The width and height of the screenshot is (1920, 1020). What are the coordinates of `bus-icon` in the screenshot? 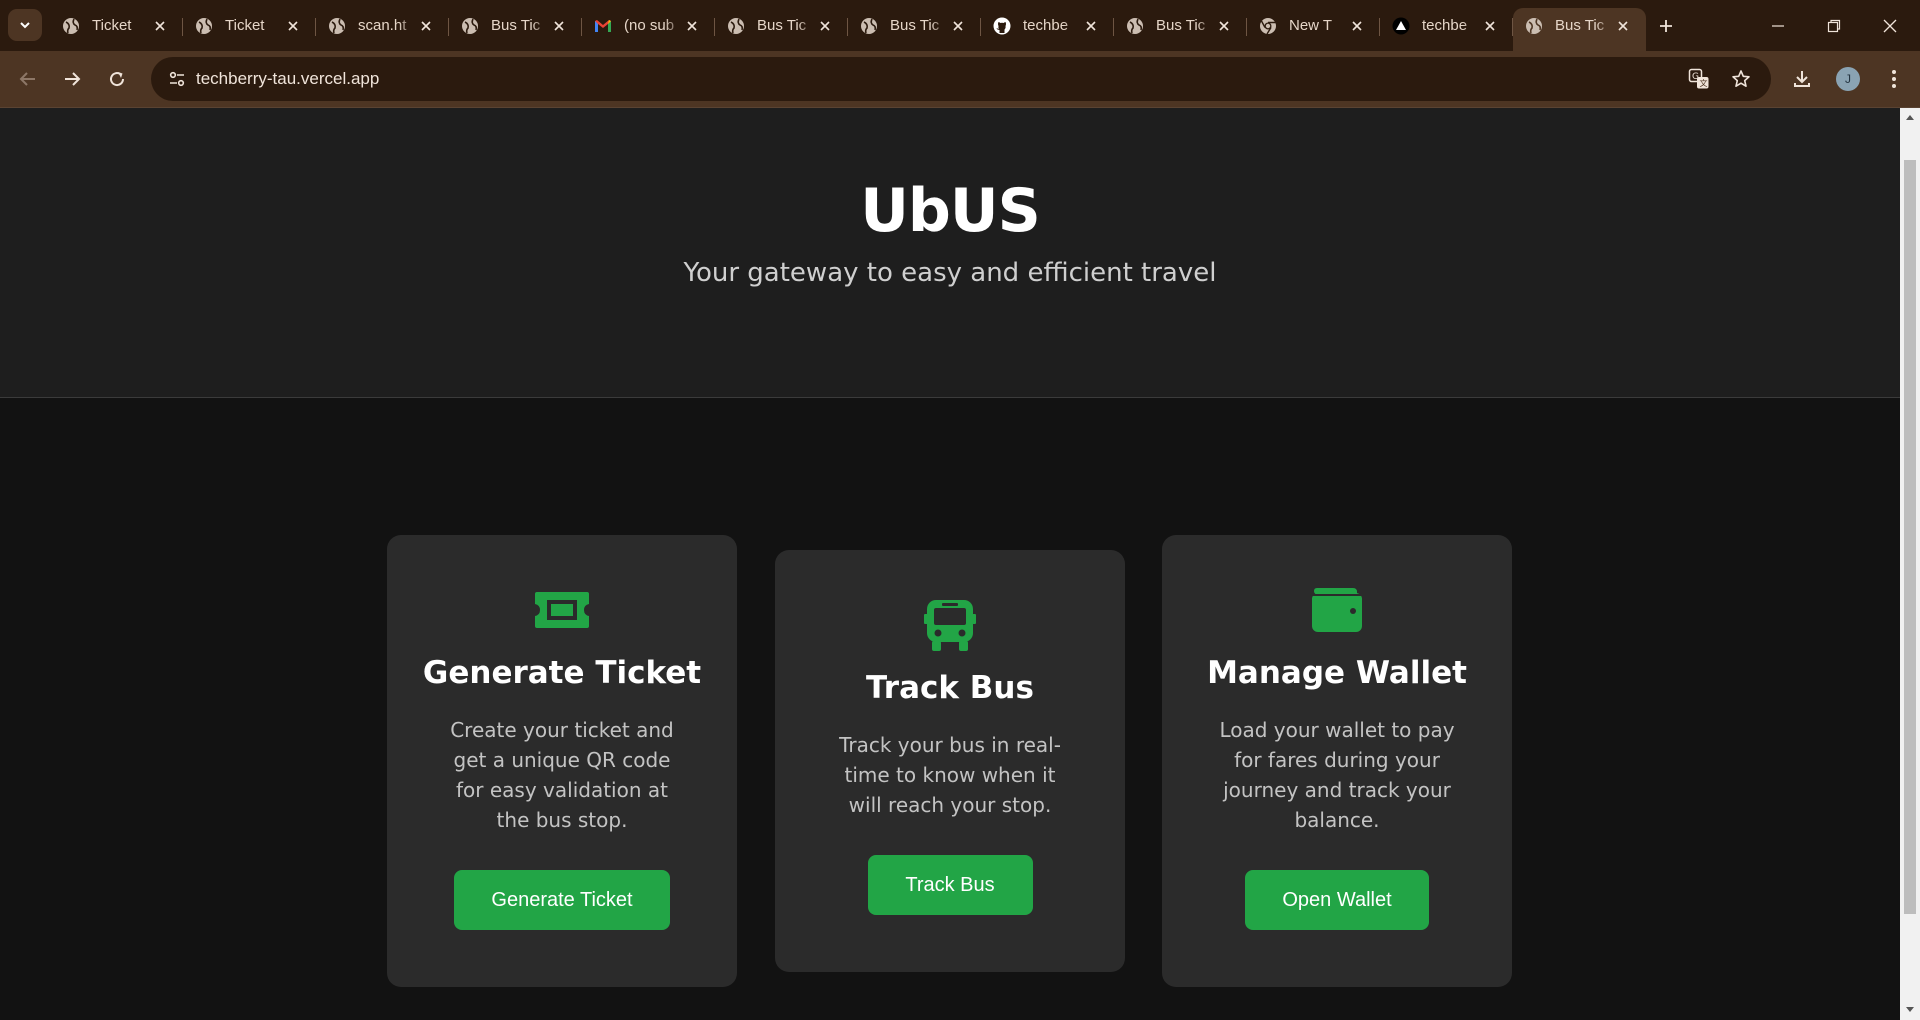 It's located at (950, 625).